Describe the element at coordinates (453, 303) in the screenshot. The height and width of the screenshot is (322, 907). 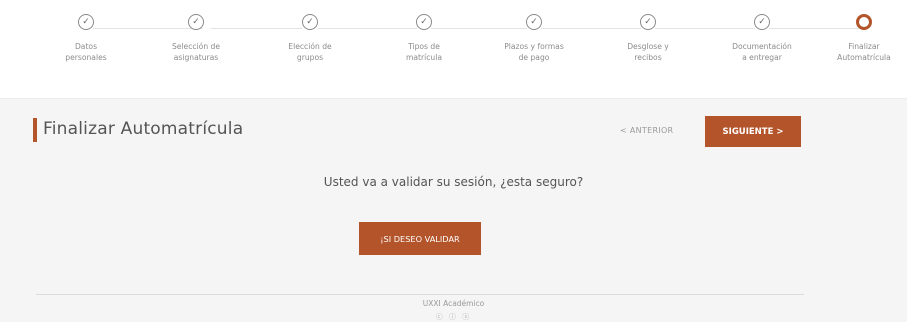
I see `footer-text: UXXI Académico` at that location.